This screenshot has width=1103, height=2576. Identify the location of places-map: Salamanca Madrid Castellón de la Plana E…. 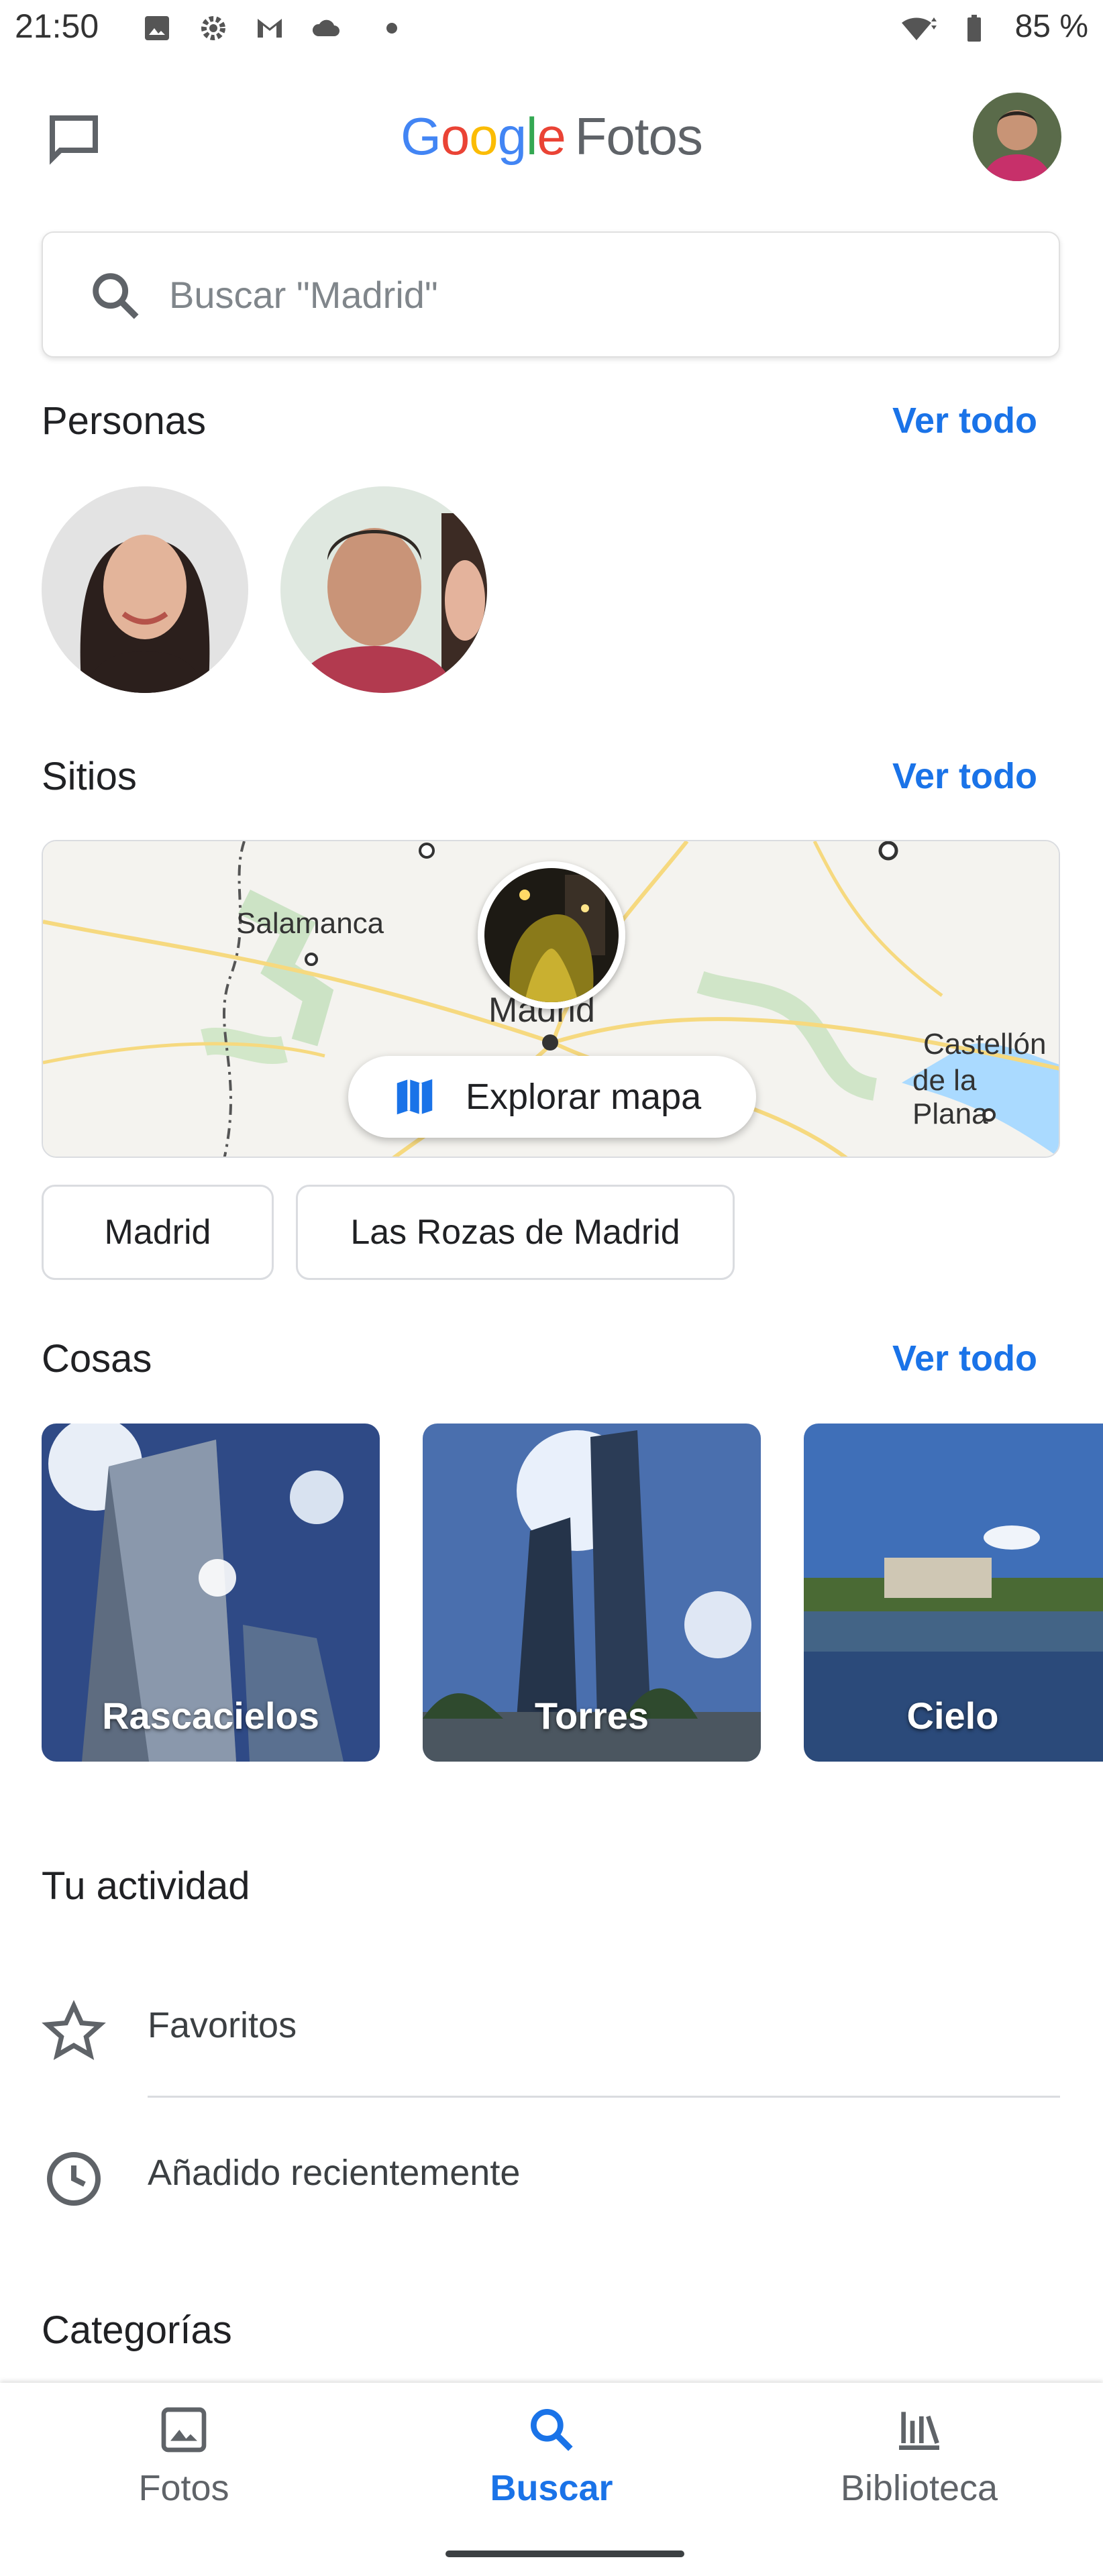
(551, 999).